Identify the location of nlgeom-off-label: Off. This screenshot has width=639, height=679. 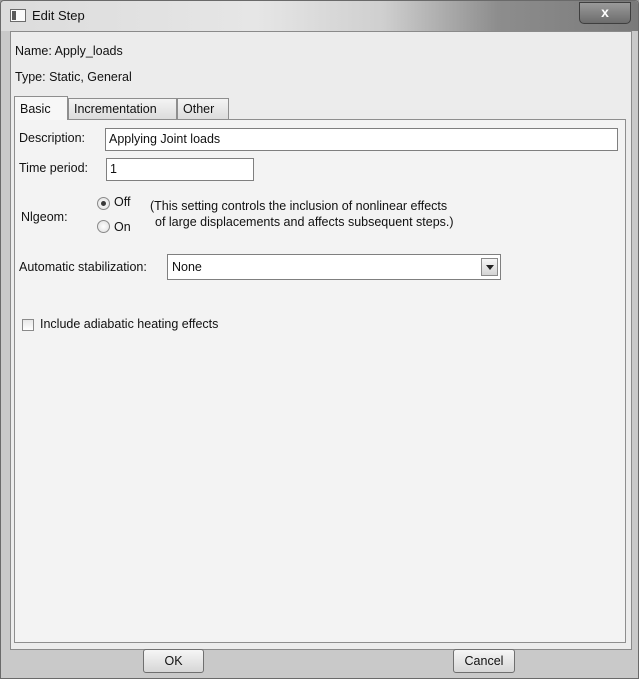
(122, 202).